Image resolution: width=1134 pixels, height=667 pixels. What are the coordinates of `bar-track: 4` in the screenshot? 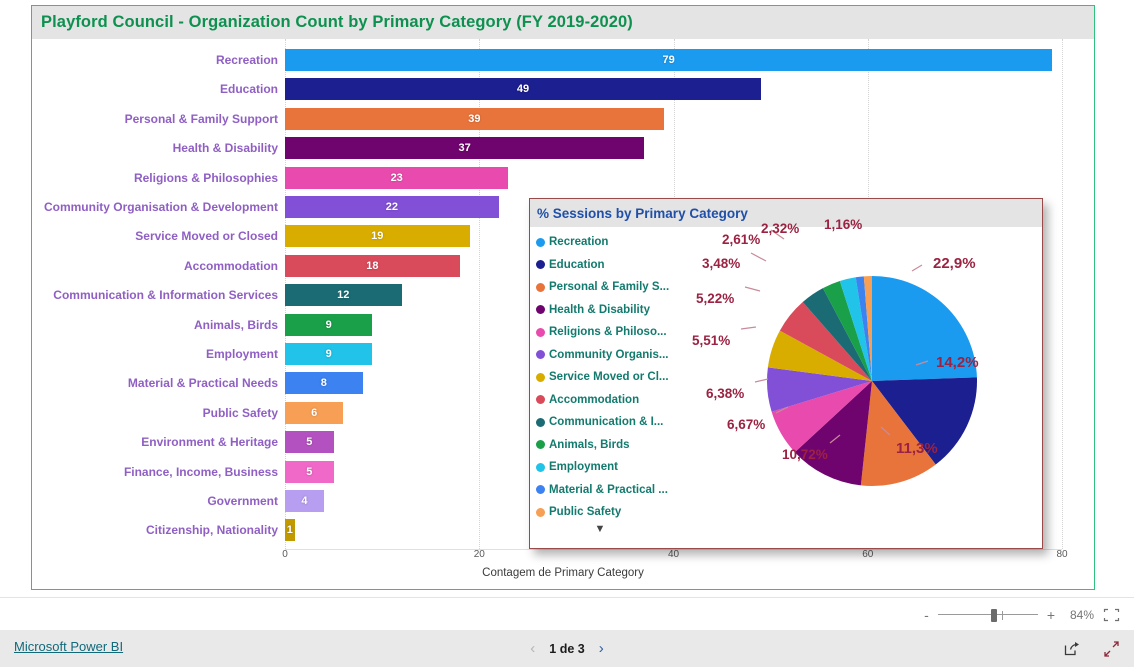 It's located at (304, 501).